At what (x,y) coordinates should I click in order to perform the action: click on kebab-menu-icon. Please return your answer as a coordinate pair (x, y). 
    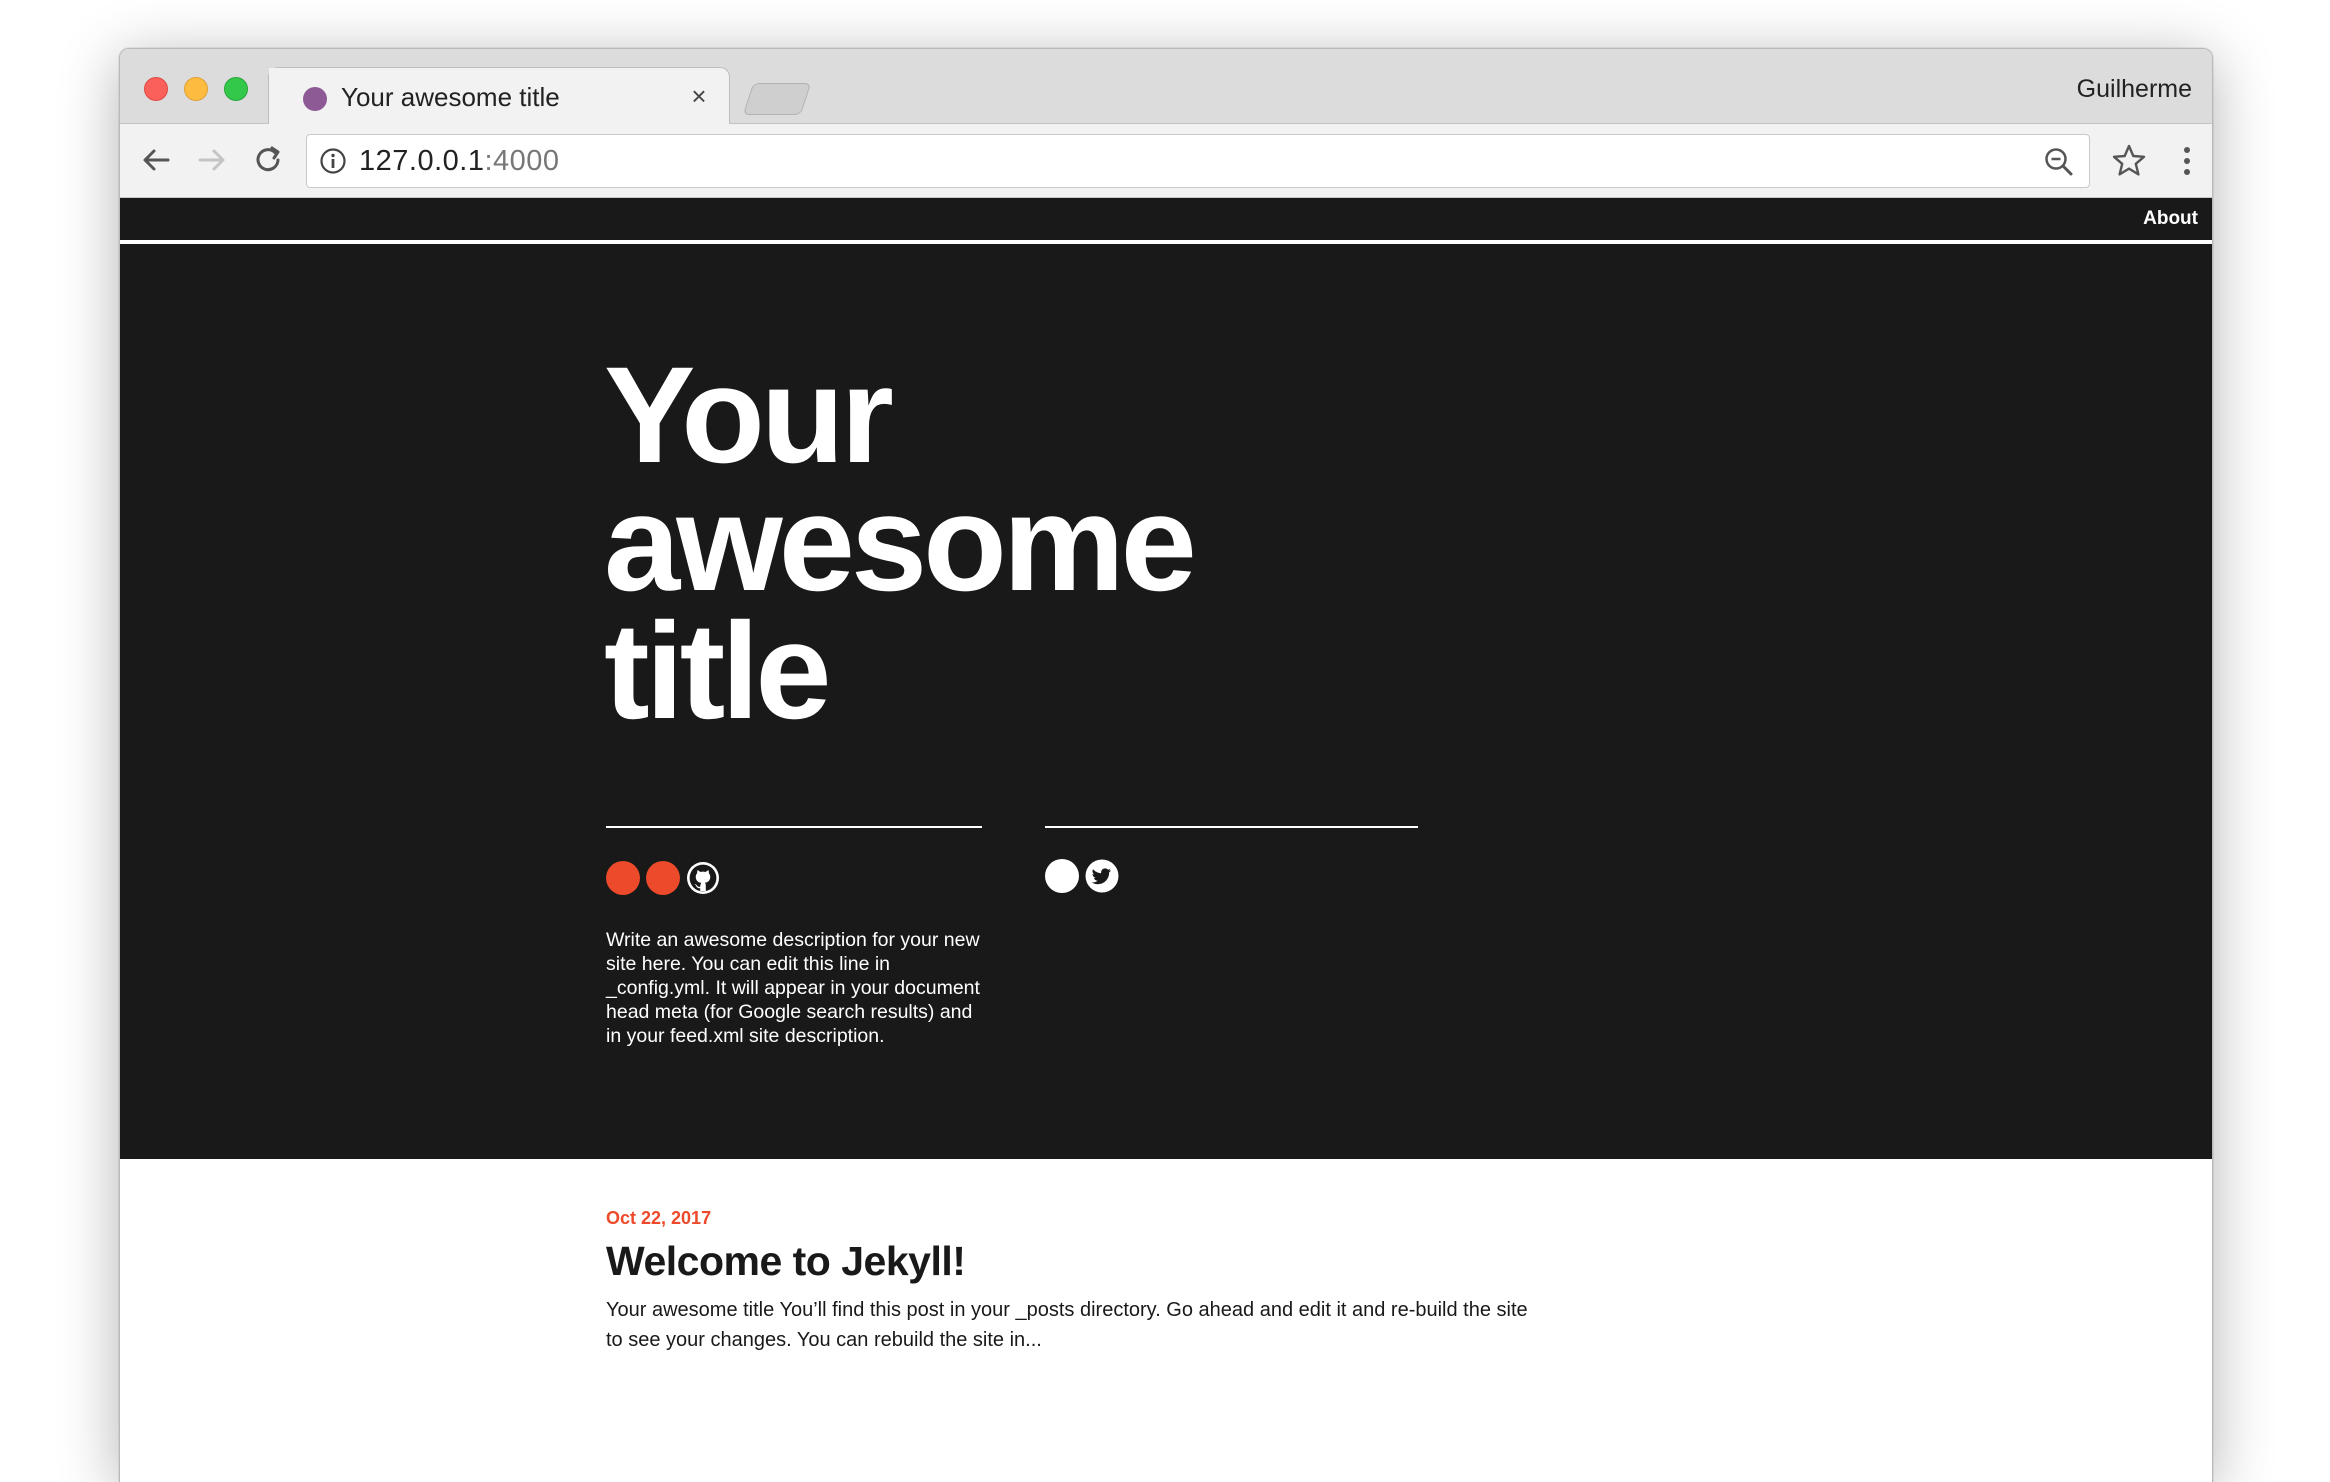
    Looking at the image, I should click on (2187, 161).